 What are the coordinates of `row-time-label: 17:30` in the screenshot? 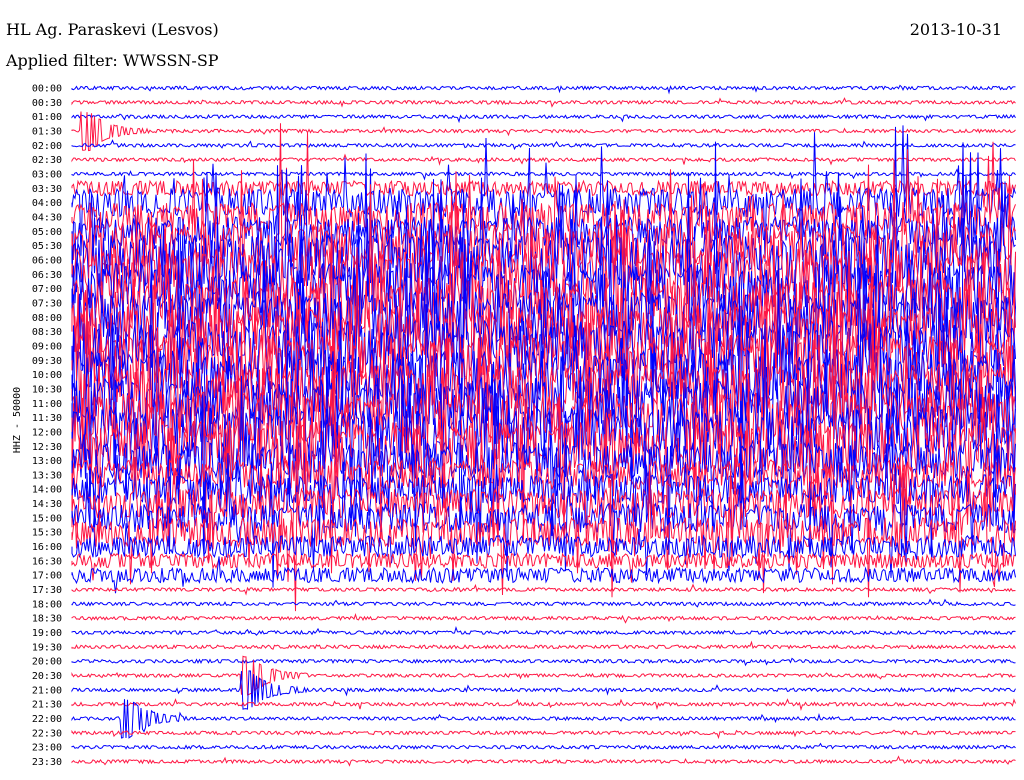 It's located at (47, 590).